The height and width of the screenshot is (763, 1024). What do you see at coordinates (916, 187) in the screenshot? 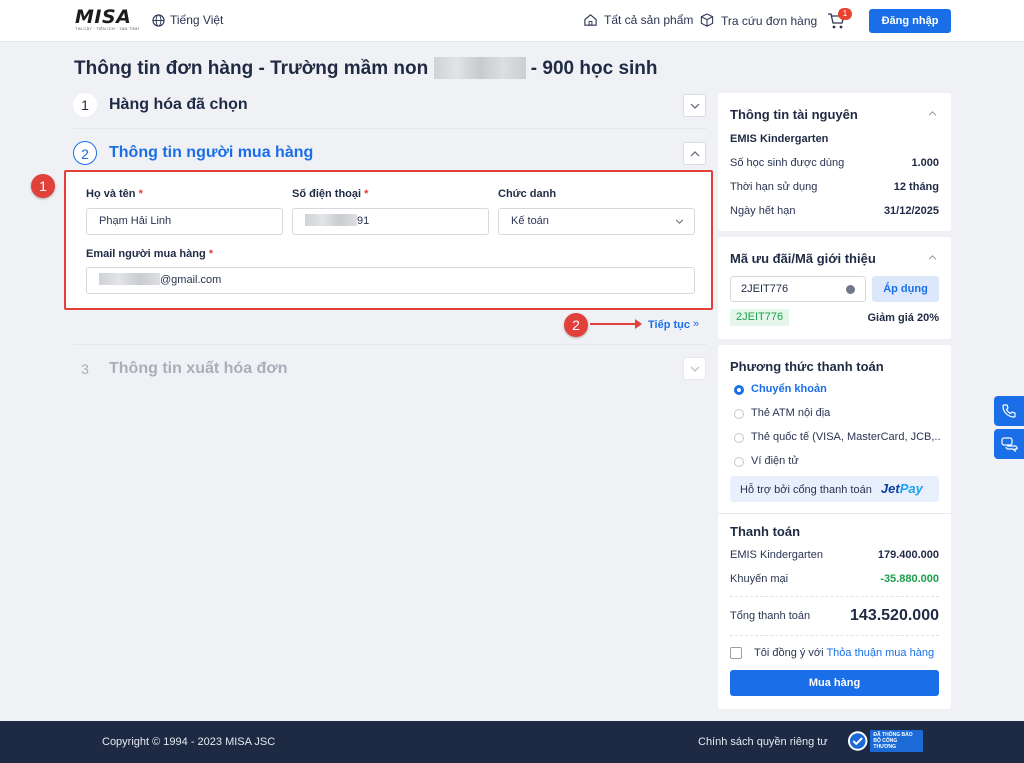
I see `resource-row-value: 12 tháng` at bounding box center [916, 187].